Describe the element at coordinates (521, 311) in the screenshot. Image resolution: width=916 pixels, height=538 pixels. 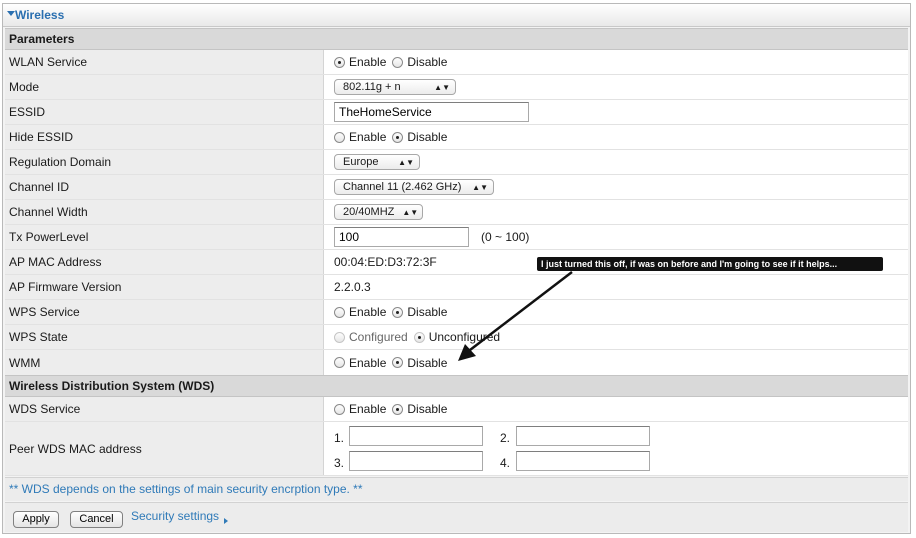
I see `annotation-arrow-line` at that location.